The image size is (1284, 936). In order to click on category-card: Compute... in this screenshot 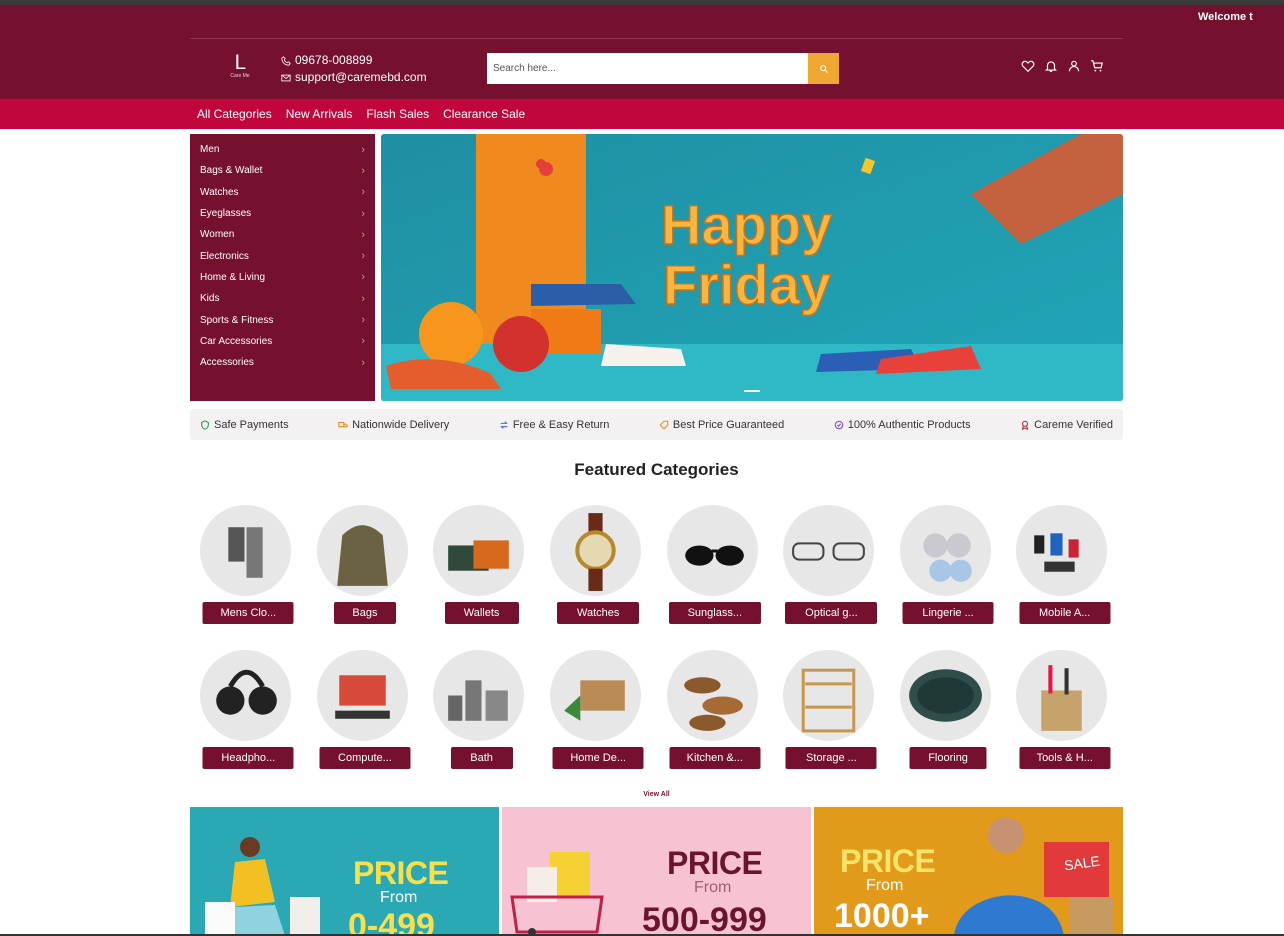, I will do `click(365, 722)`.